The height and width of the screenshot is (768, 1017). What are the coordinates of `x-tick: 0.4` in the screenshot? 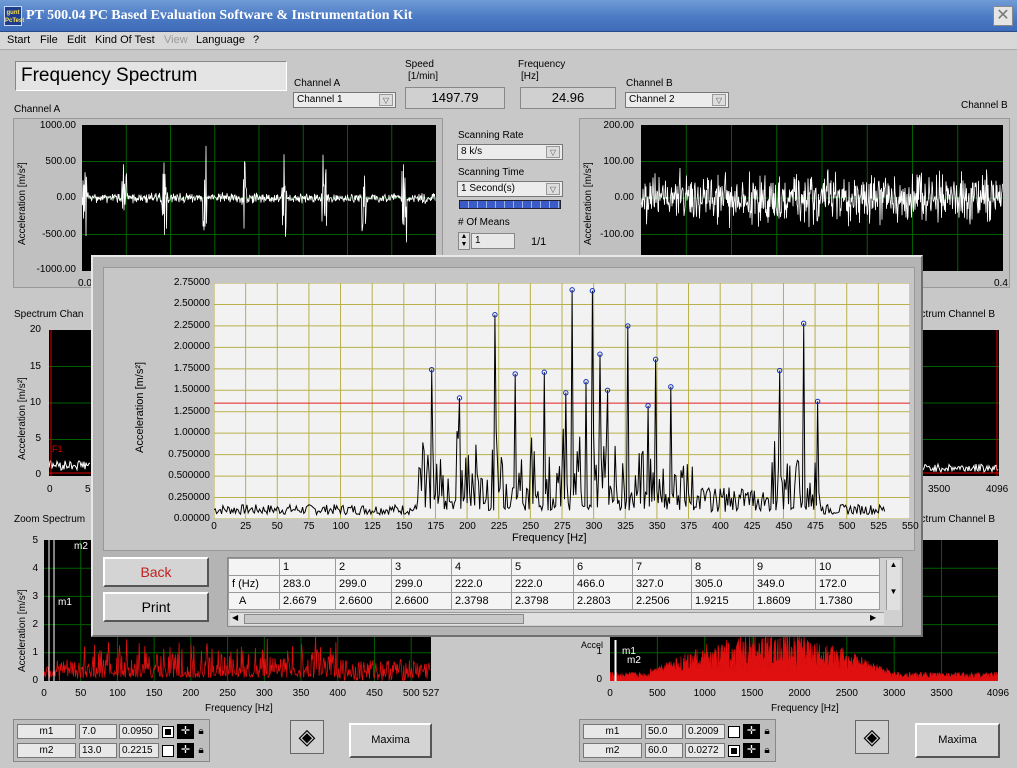 It's located at (1001, 283).